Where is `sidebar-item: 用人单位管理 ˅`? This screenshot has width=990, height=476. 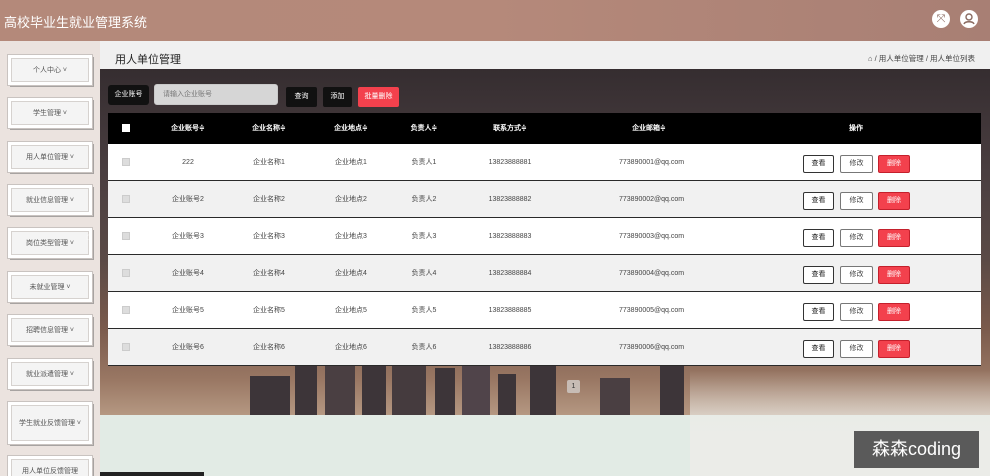 sidebar-item: 用人单位管理 ˅ is located at coordinates (50, 157).